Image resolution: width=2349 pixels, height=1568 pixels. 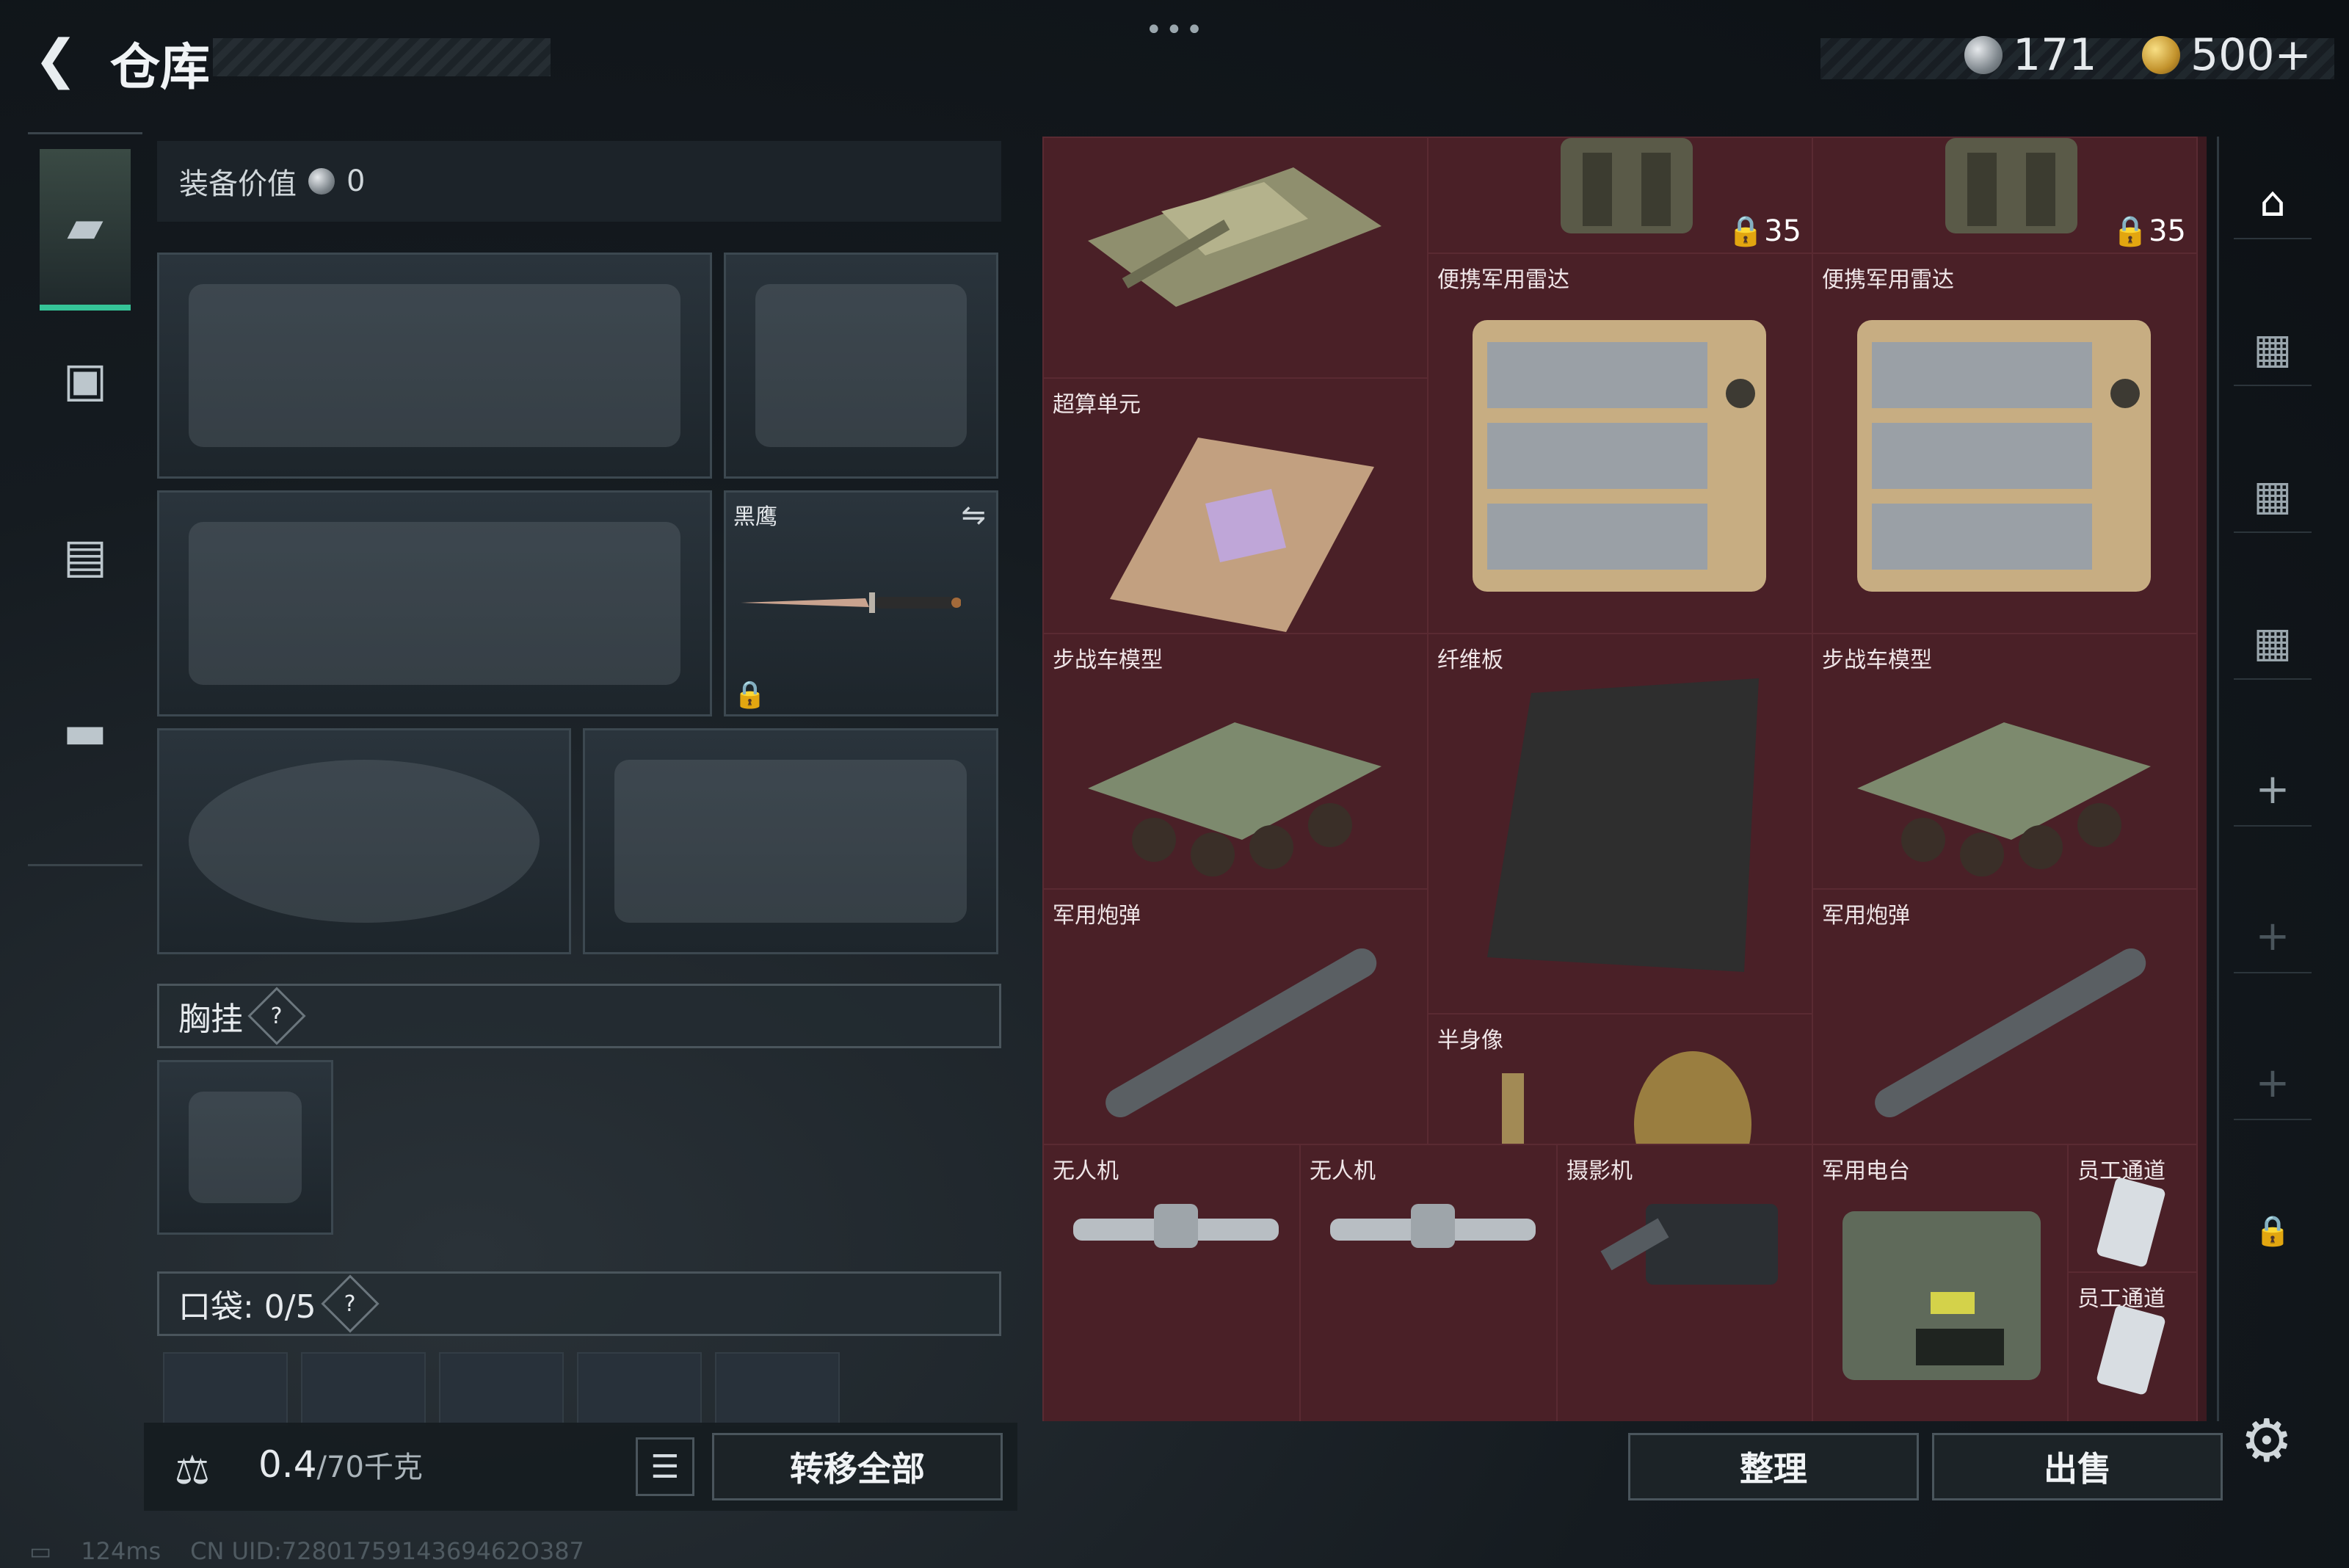 What do you see at coordinates (85, 733) in the screenshot?
I see `nav-toolbox-tab: ▬` at bounding box center [85, 733].